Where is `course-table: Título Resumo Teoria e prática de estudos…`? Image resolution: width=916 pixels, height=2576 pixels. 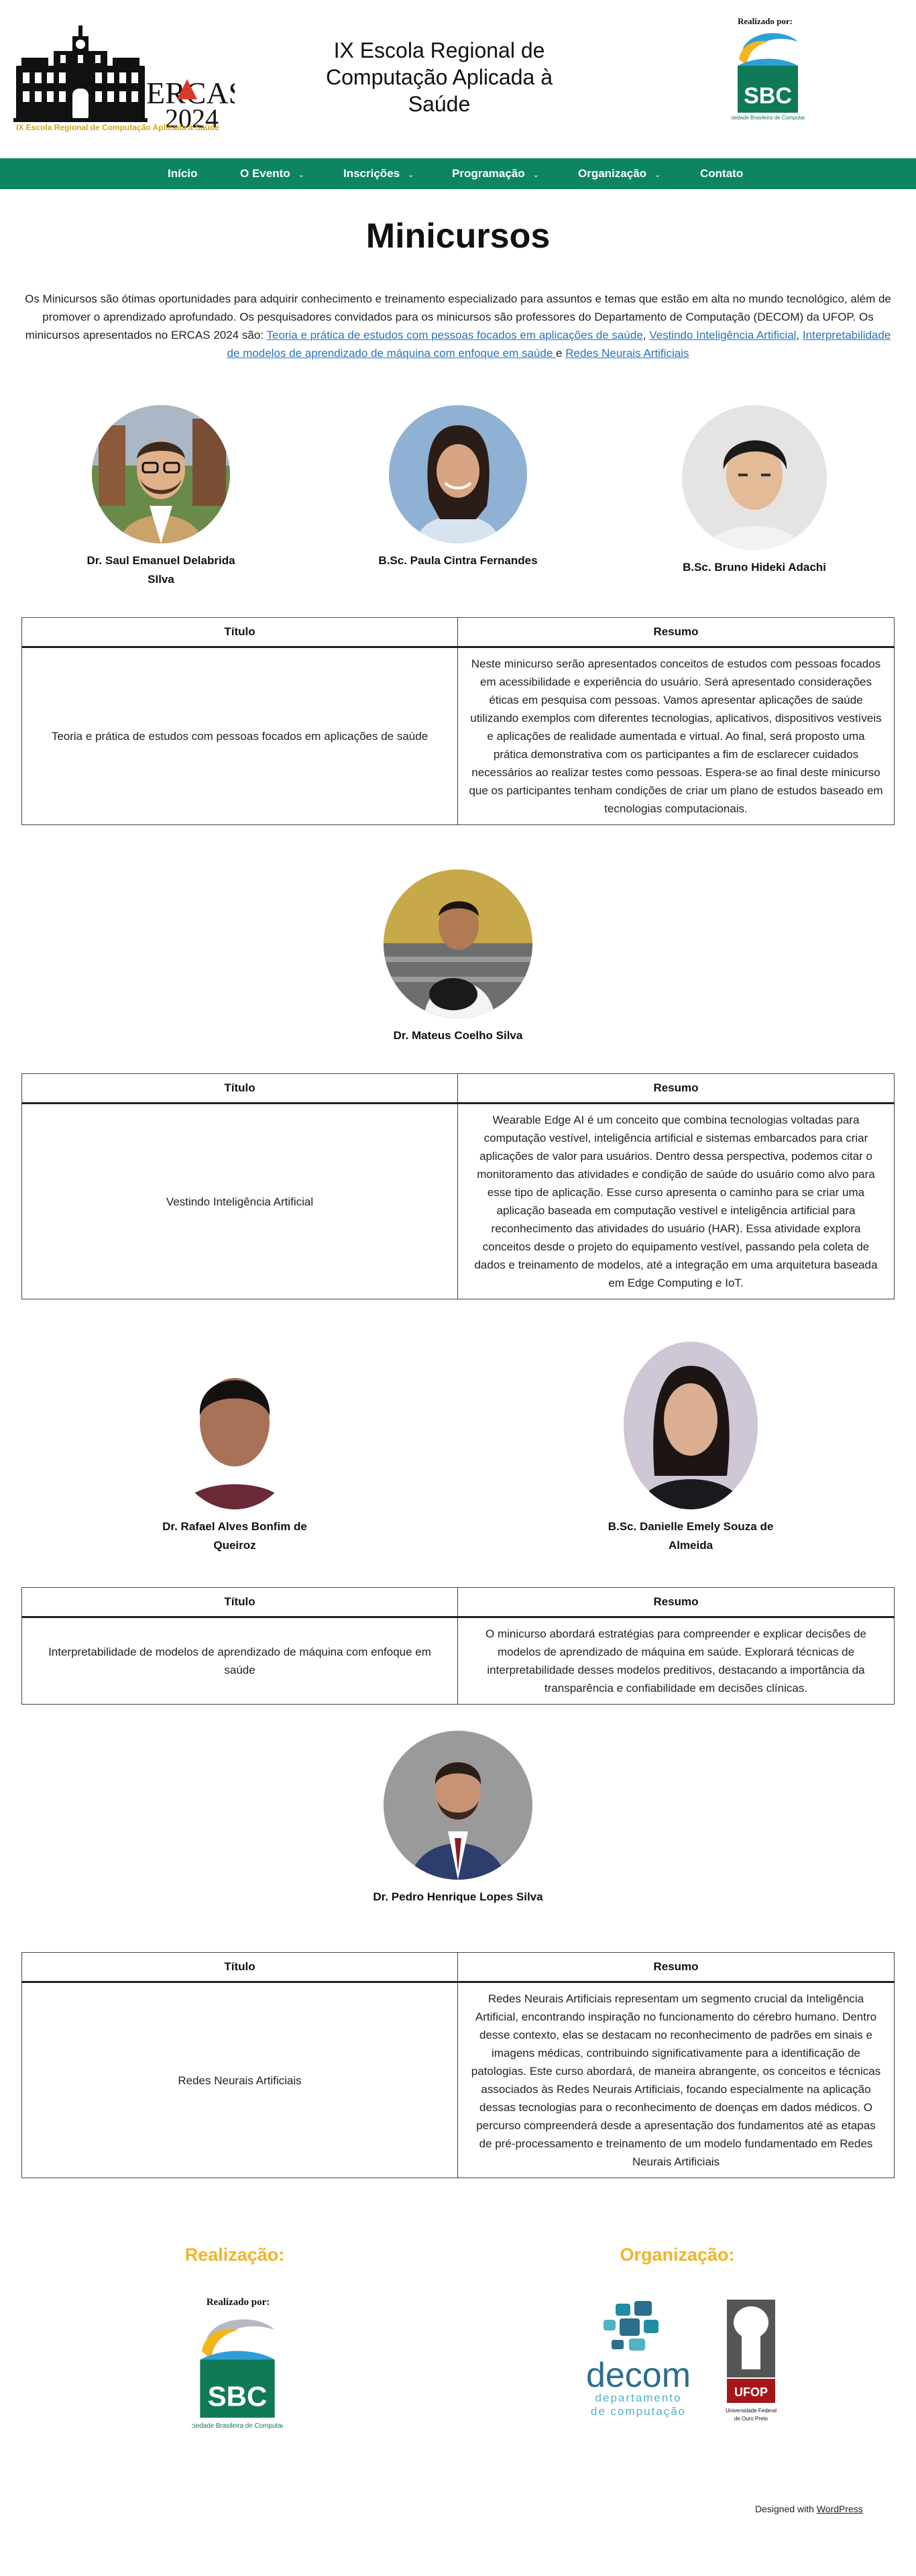
course-table: Título Resumo Teoria e prática de estudos… is located at coordinates (458, 721).